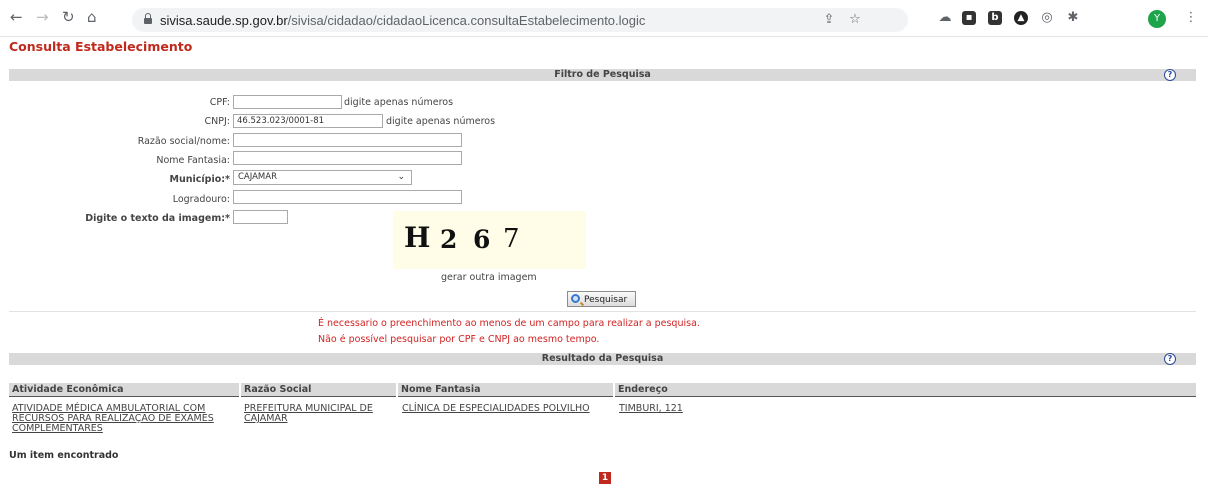  Describe the element at coordinates (92, 17) in the screenshot. I see `home-icon: ⌂` at that location.